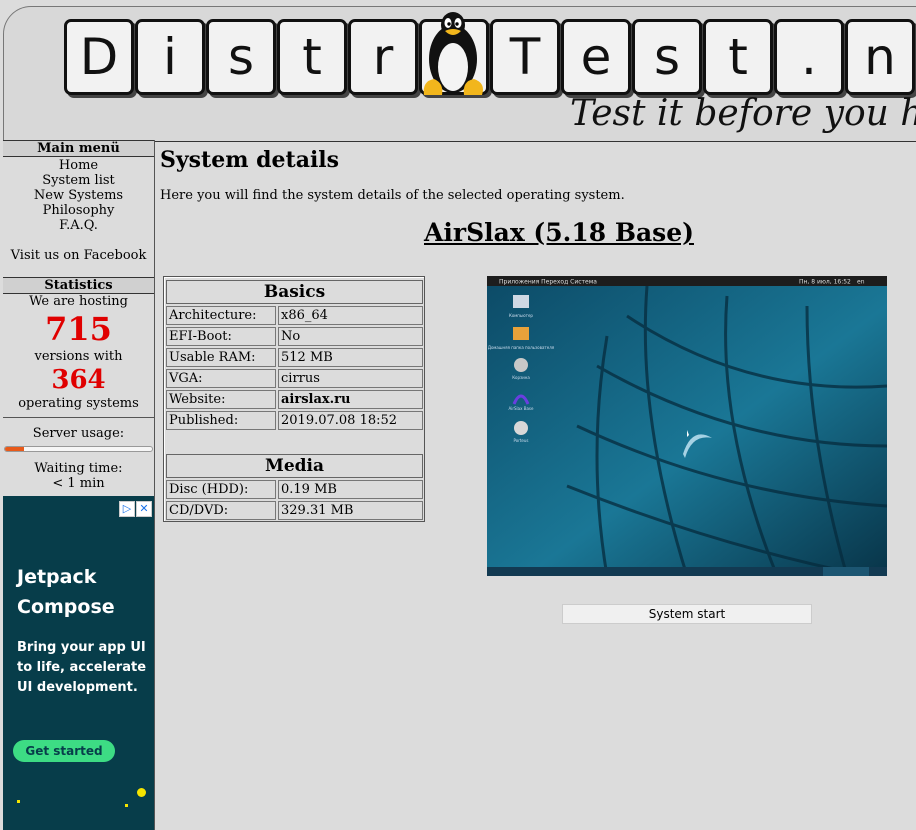  Describe the element at coordinates (350, 357) in the screenshot. I see `row-value: 512 MB` at that location.